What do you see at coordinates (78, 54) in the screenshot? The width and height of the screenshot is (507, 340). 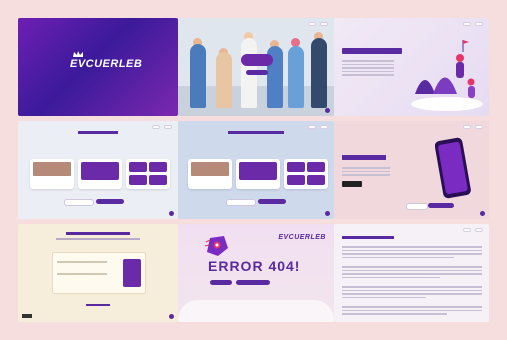 I see `crown-icon` at bounding box center [78, 54].